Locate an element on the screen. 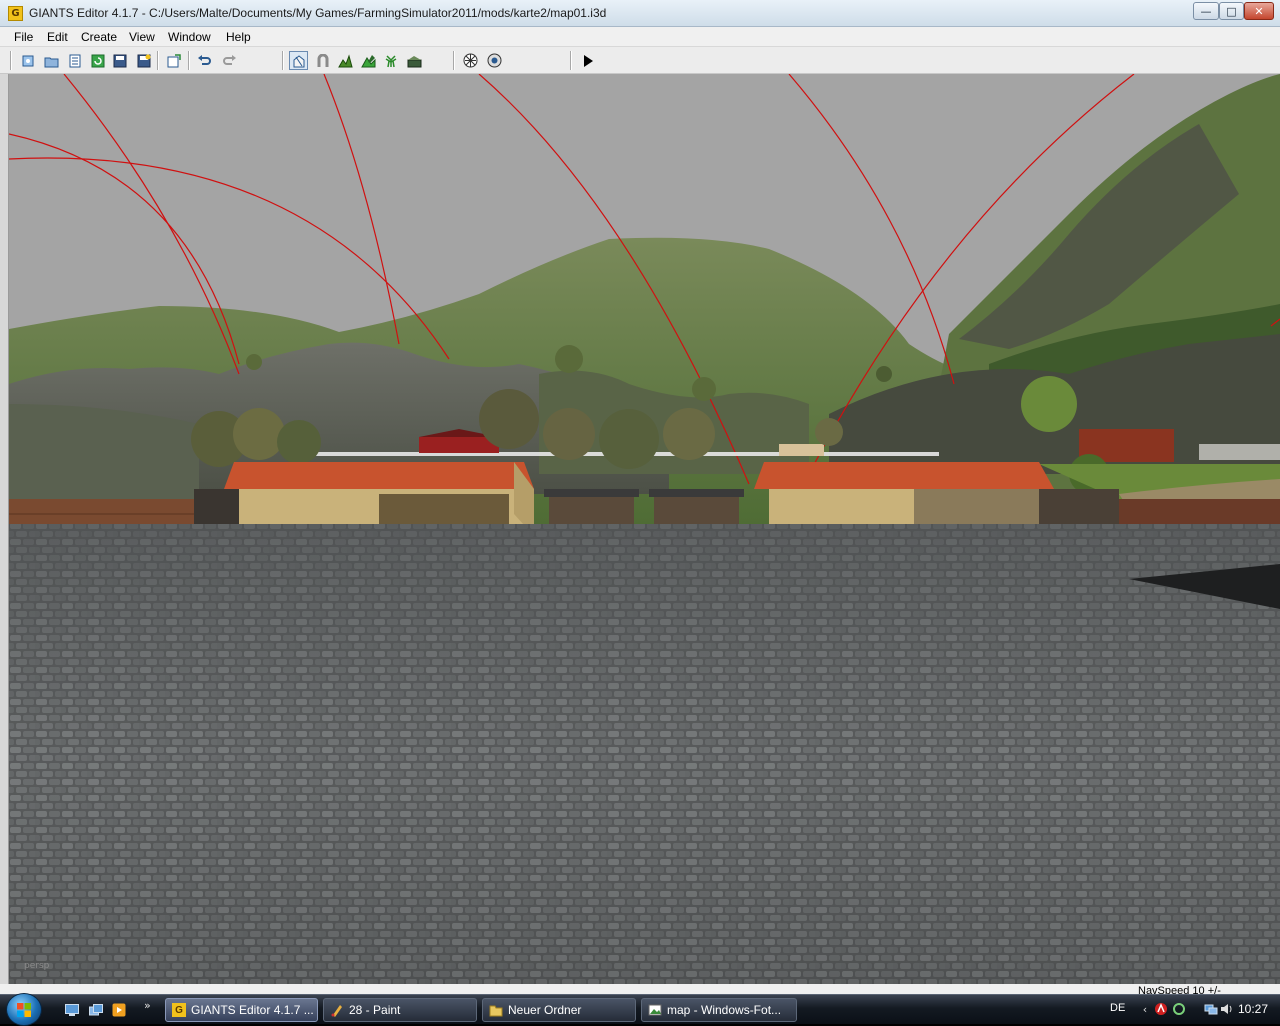  camera-label: persp is located at coordinates (37, 966).